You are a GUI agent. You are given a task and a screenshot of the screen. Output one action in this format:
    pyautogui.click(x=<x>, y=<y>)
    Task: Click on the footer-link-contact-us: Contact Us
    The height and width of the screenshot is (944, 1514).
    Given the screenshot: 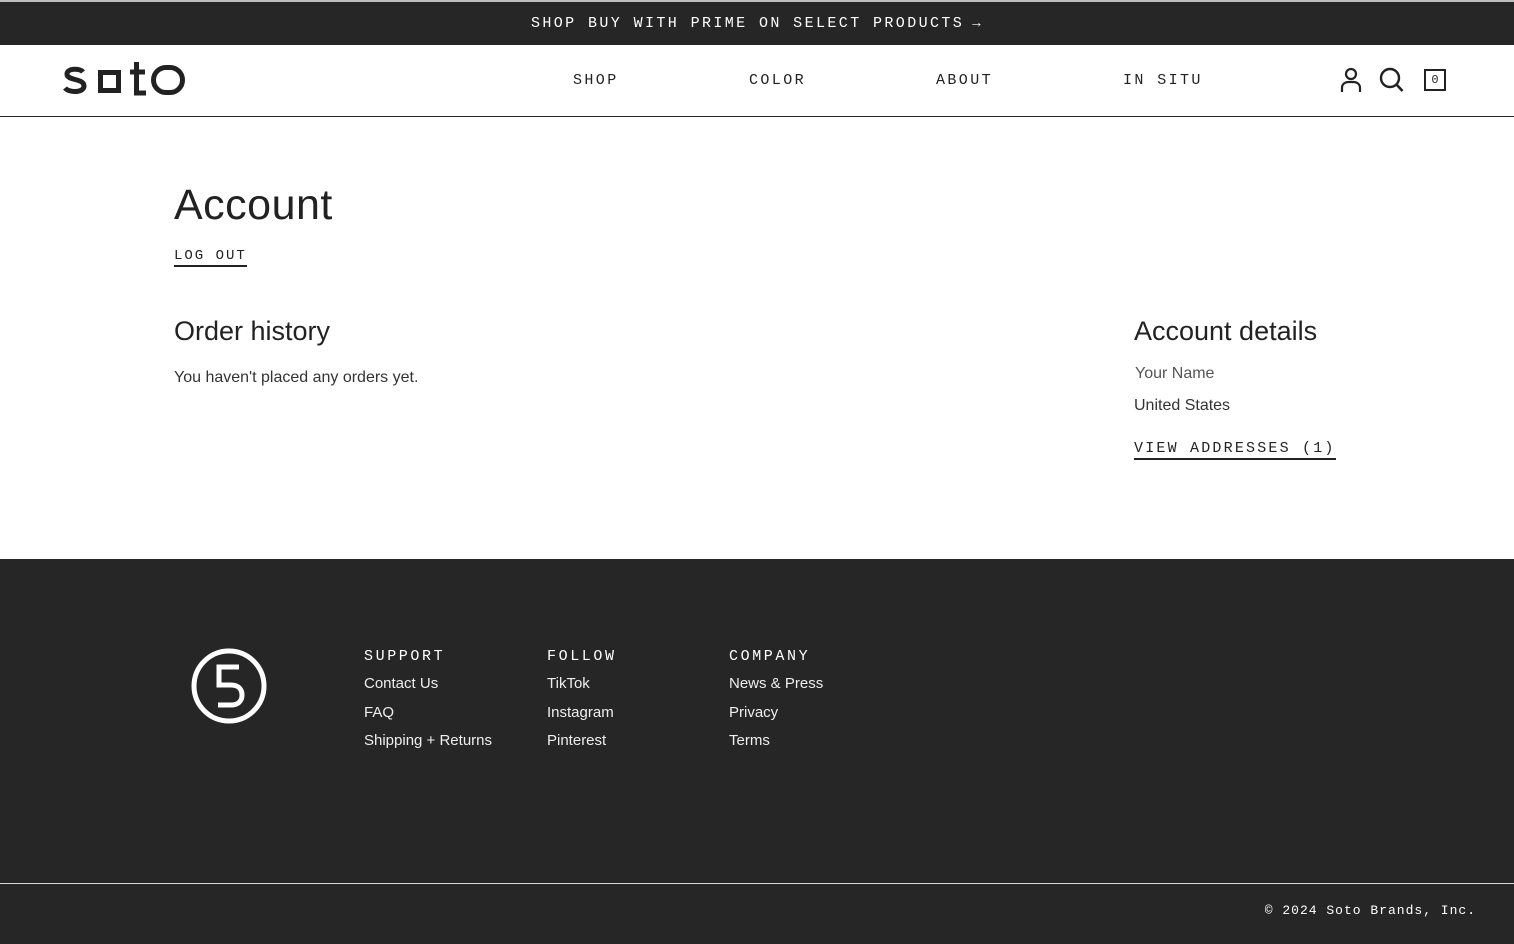 What is the action you would take?
    pyautogui.click(x=428, y=688)
    